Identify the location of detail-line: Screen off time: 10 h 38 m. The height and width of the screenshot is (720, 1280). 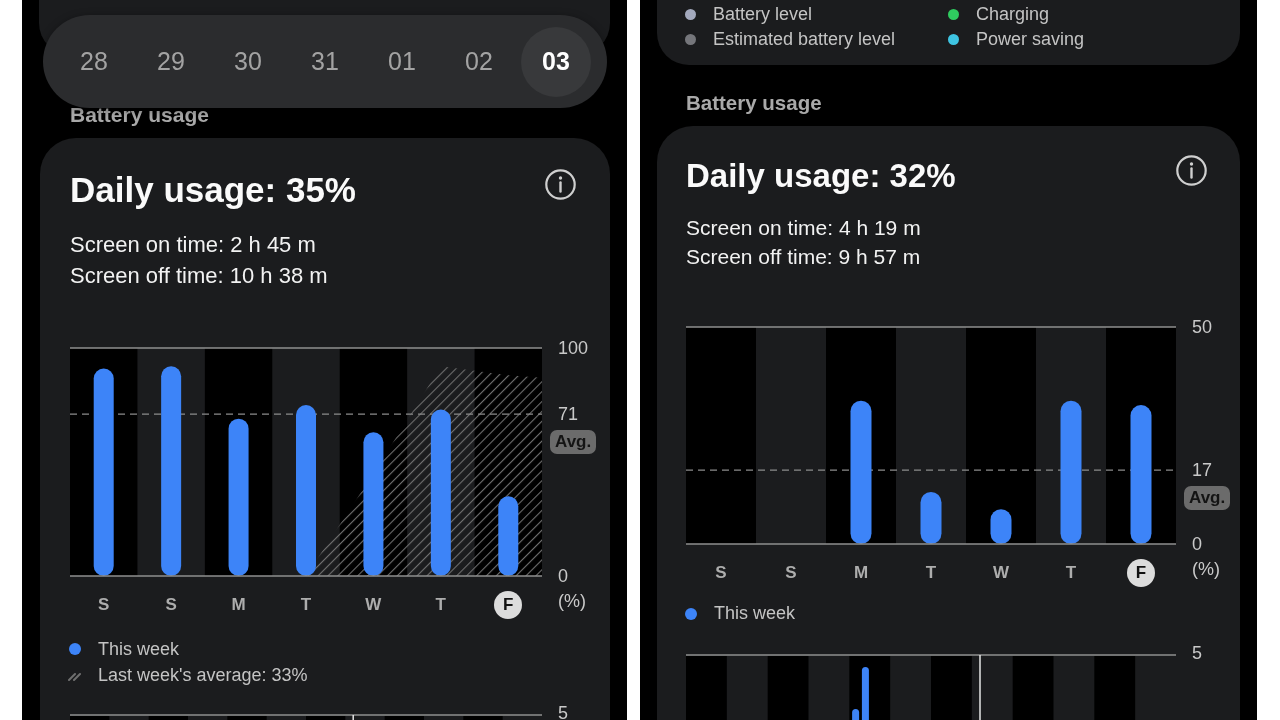
(199, 275).